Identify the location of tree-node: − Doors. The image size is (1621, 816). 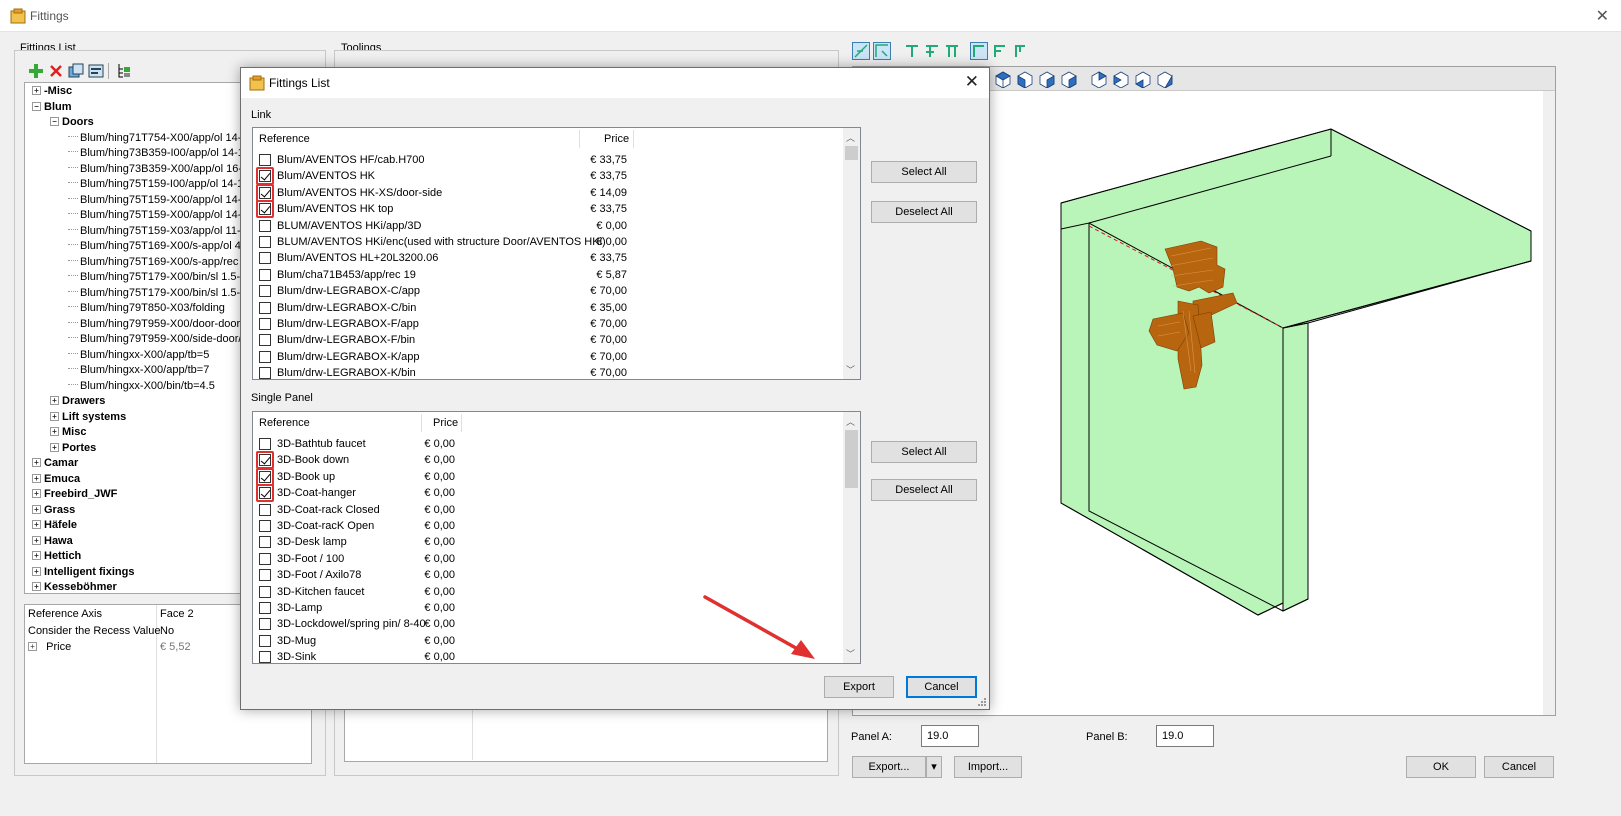
(72, 122).